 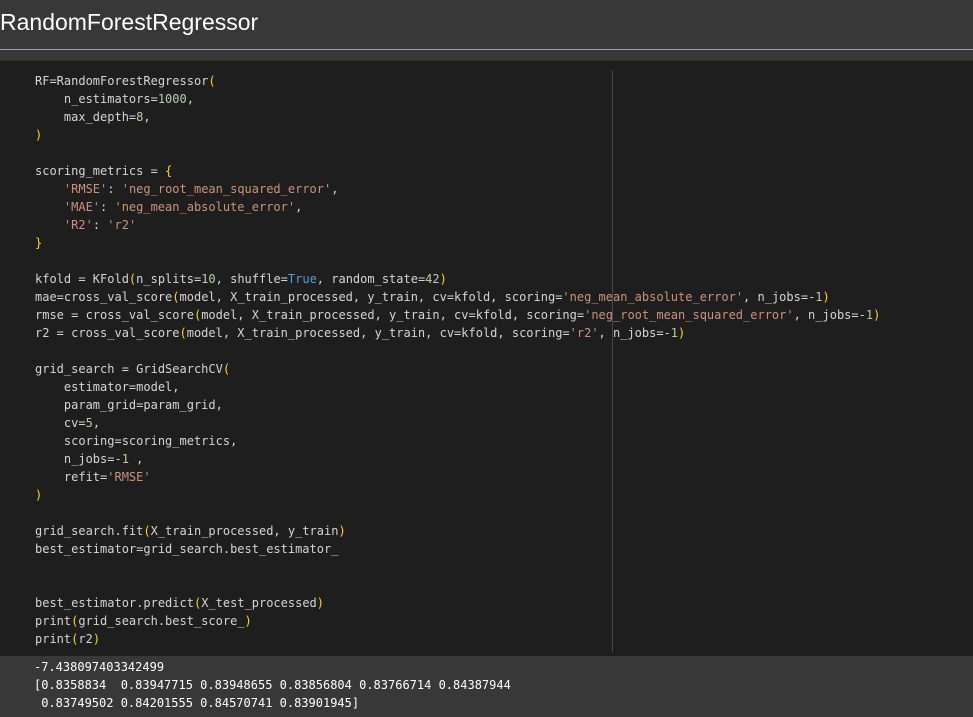 I want to click on code-line: cv=5,, so click(x=457, y=423).